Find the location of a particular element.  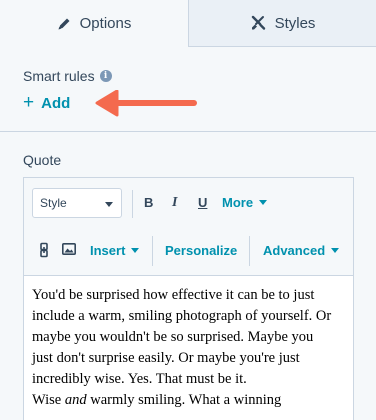

advanced-dropdown: Advanced is located at coordinates (301, 250).